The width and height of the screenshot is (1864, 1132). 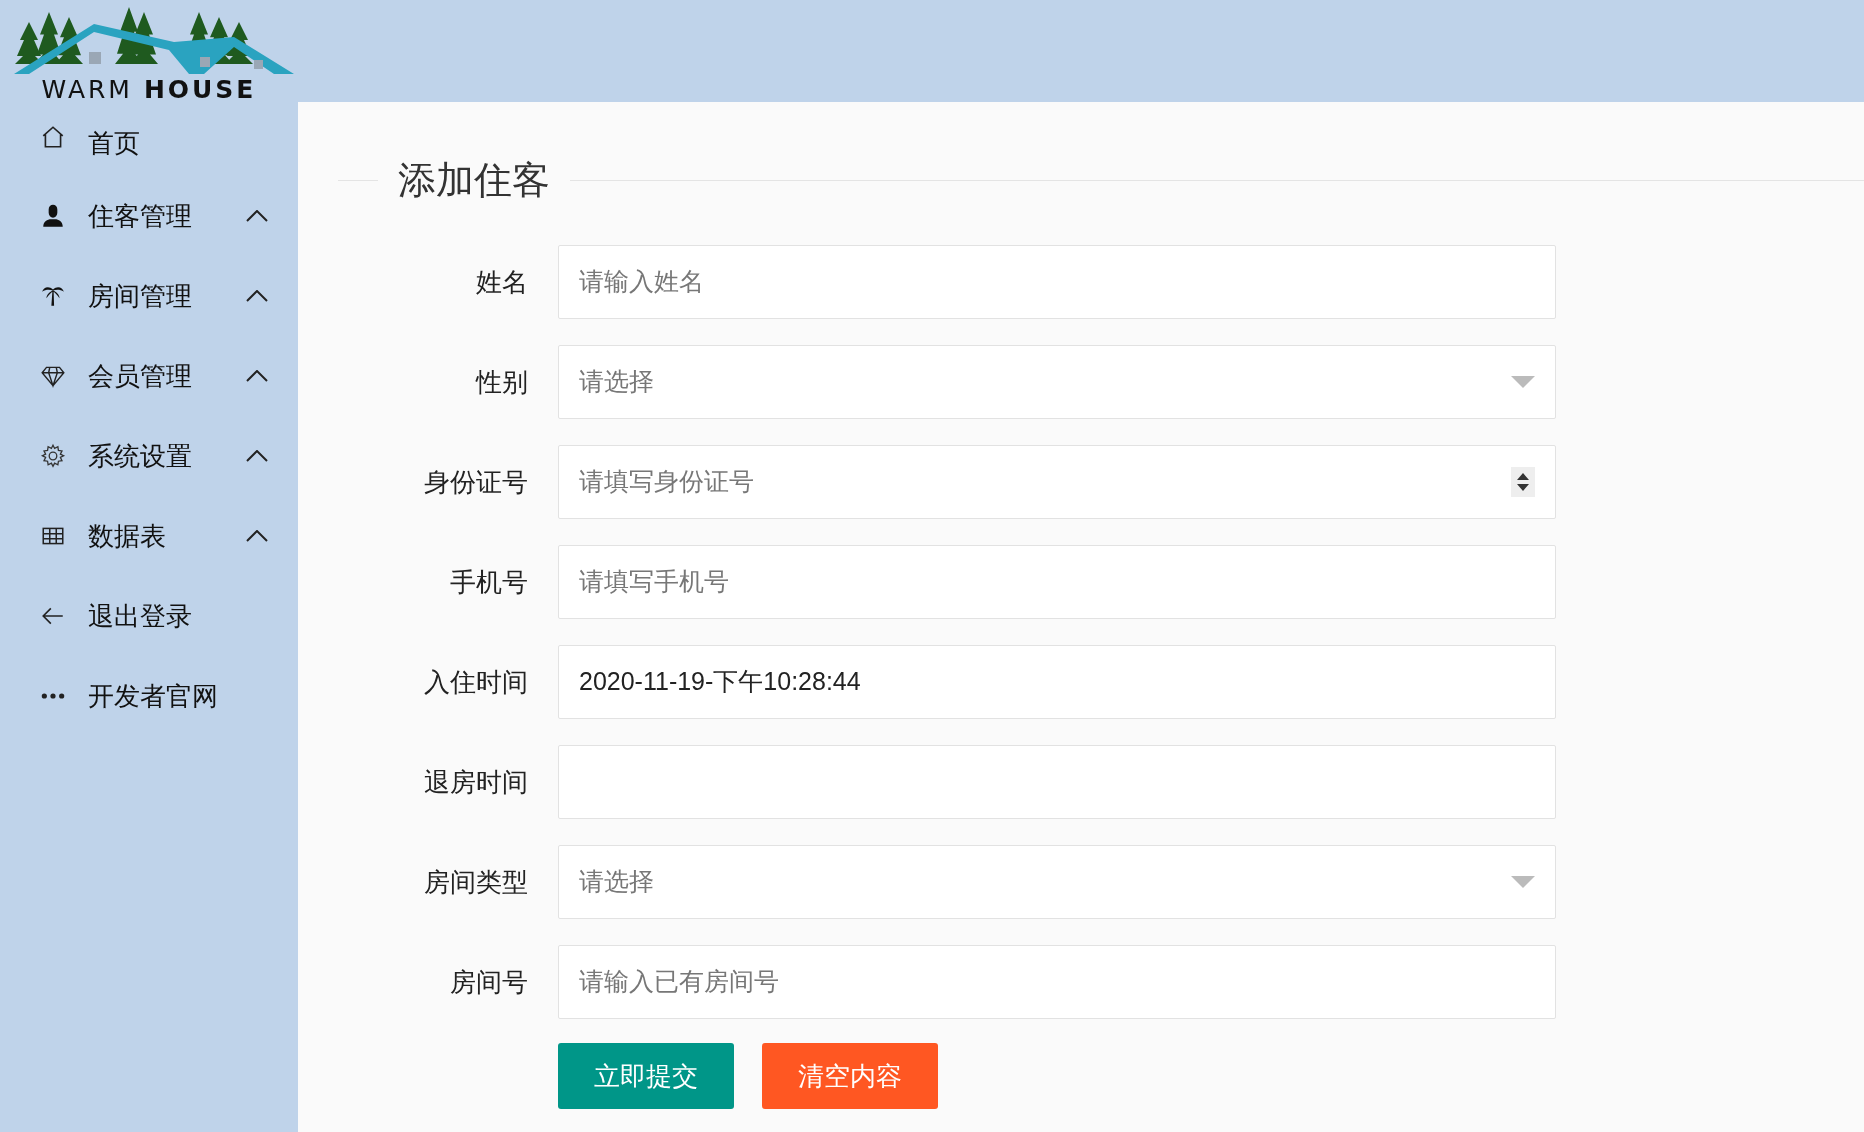 I want to click on field-label: 手机号, so click(x=488, y=582).